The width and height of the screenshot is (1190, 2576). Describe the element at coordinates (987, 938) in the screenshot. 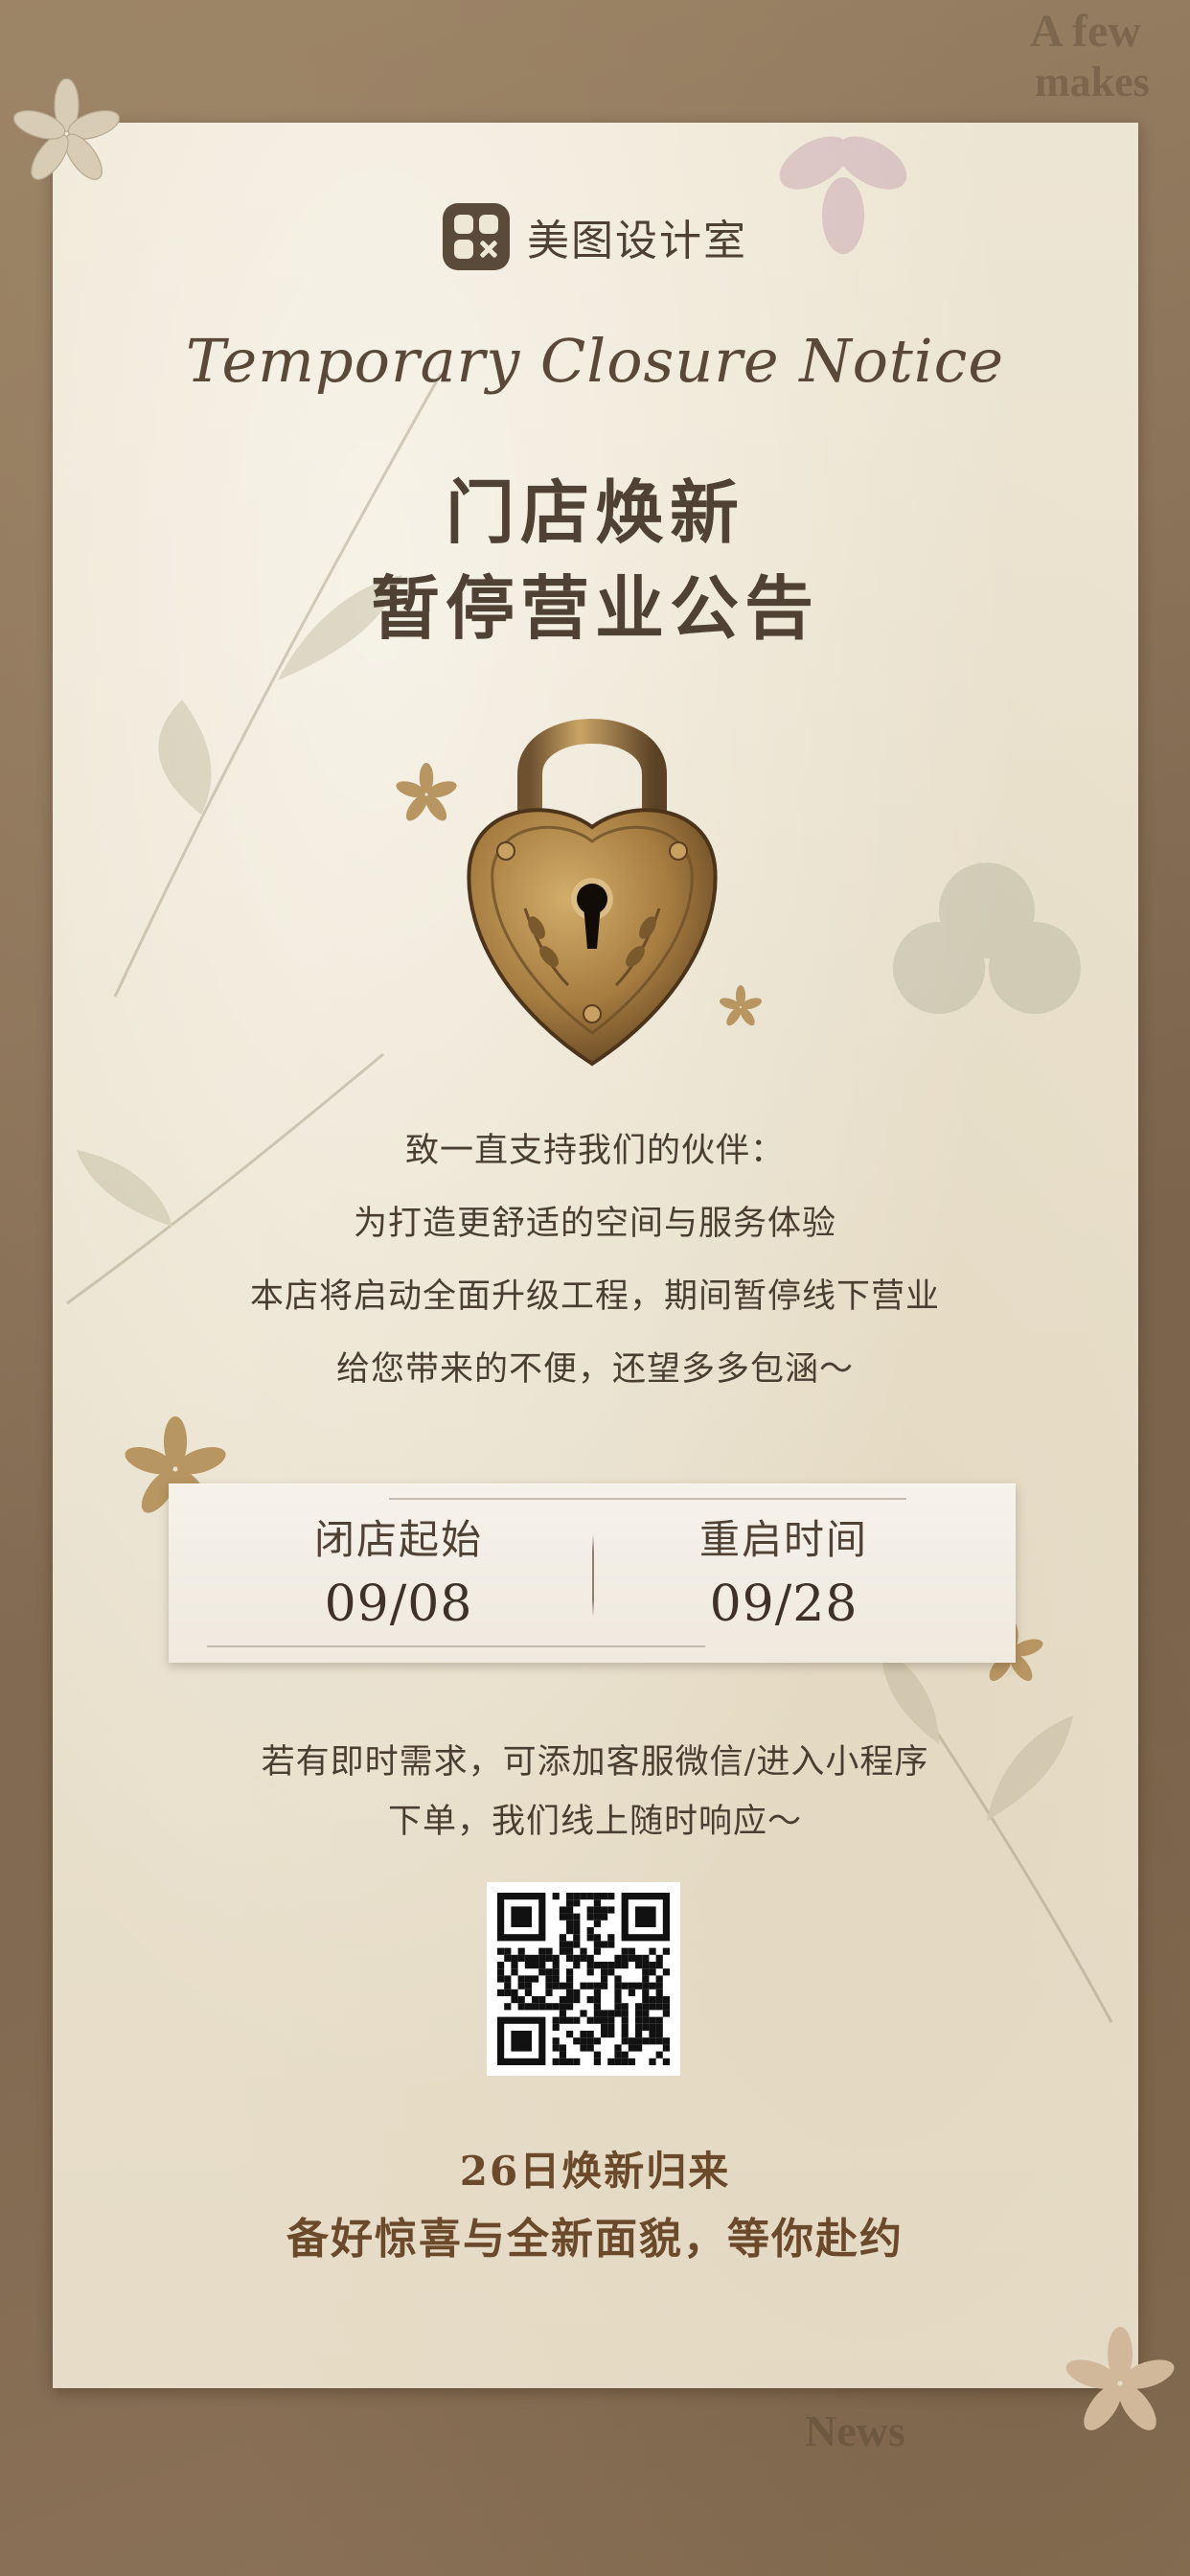

I see `flower-decoration` at that location.